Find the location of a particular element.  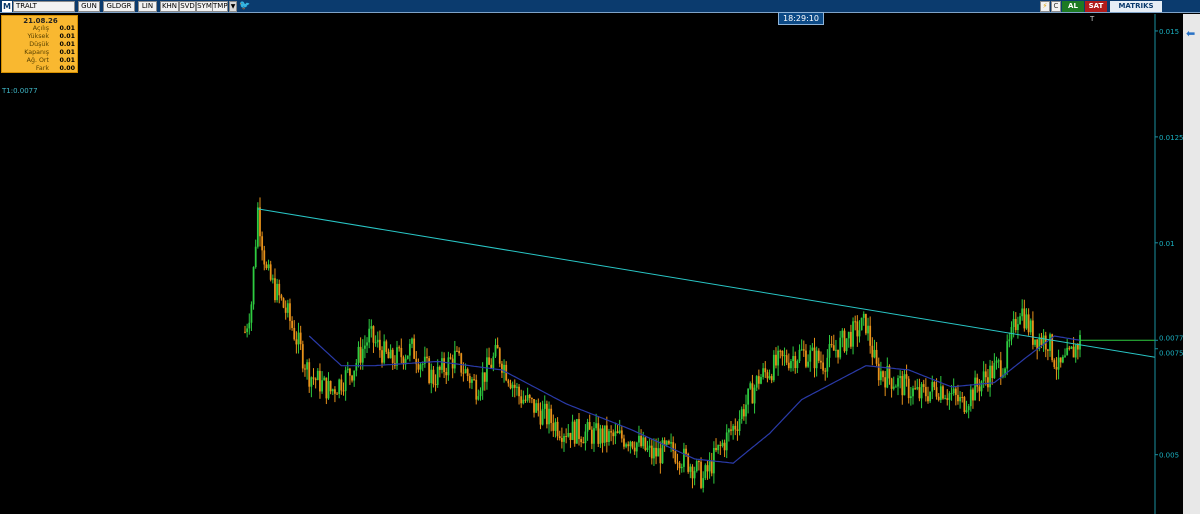

toolbar-button-sym: SYM is located at coordinates (204, 6).